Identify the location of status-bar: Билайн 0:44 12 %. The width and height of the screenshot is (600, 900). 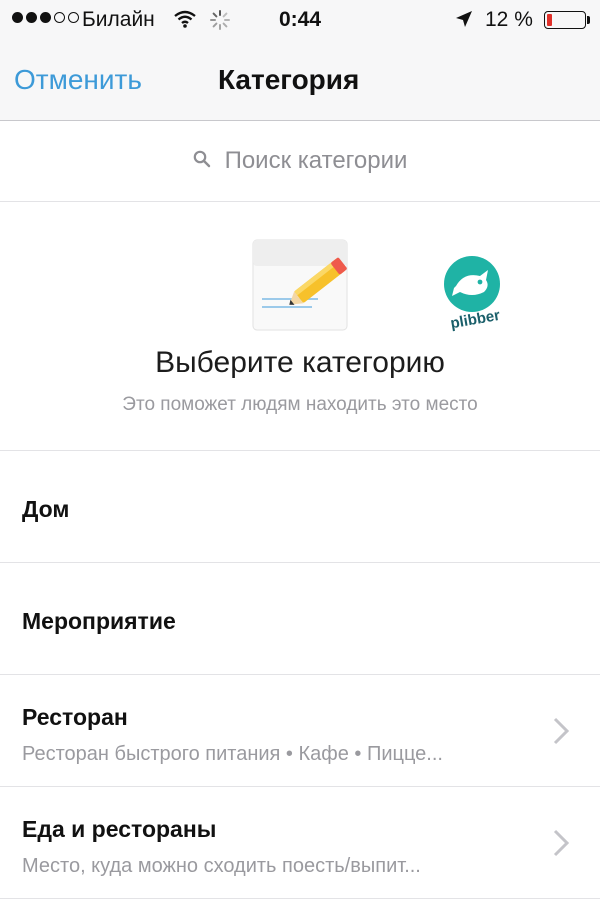
(300, 20).